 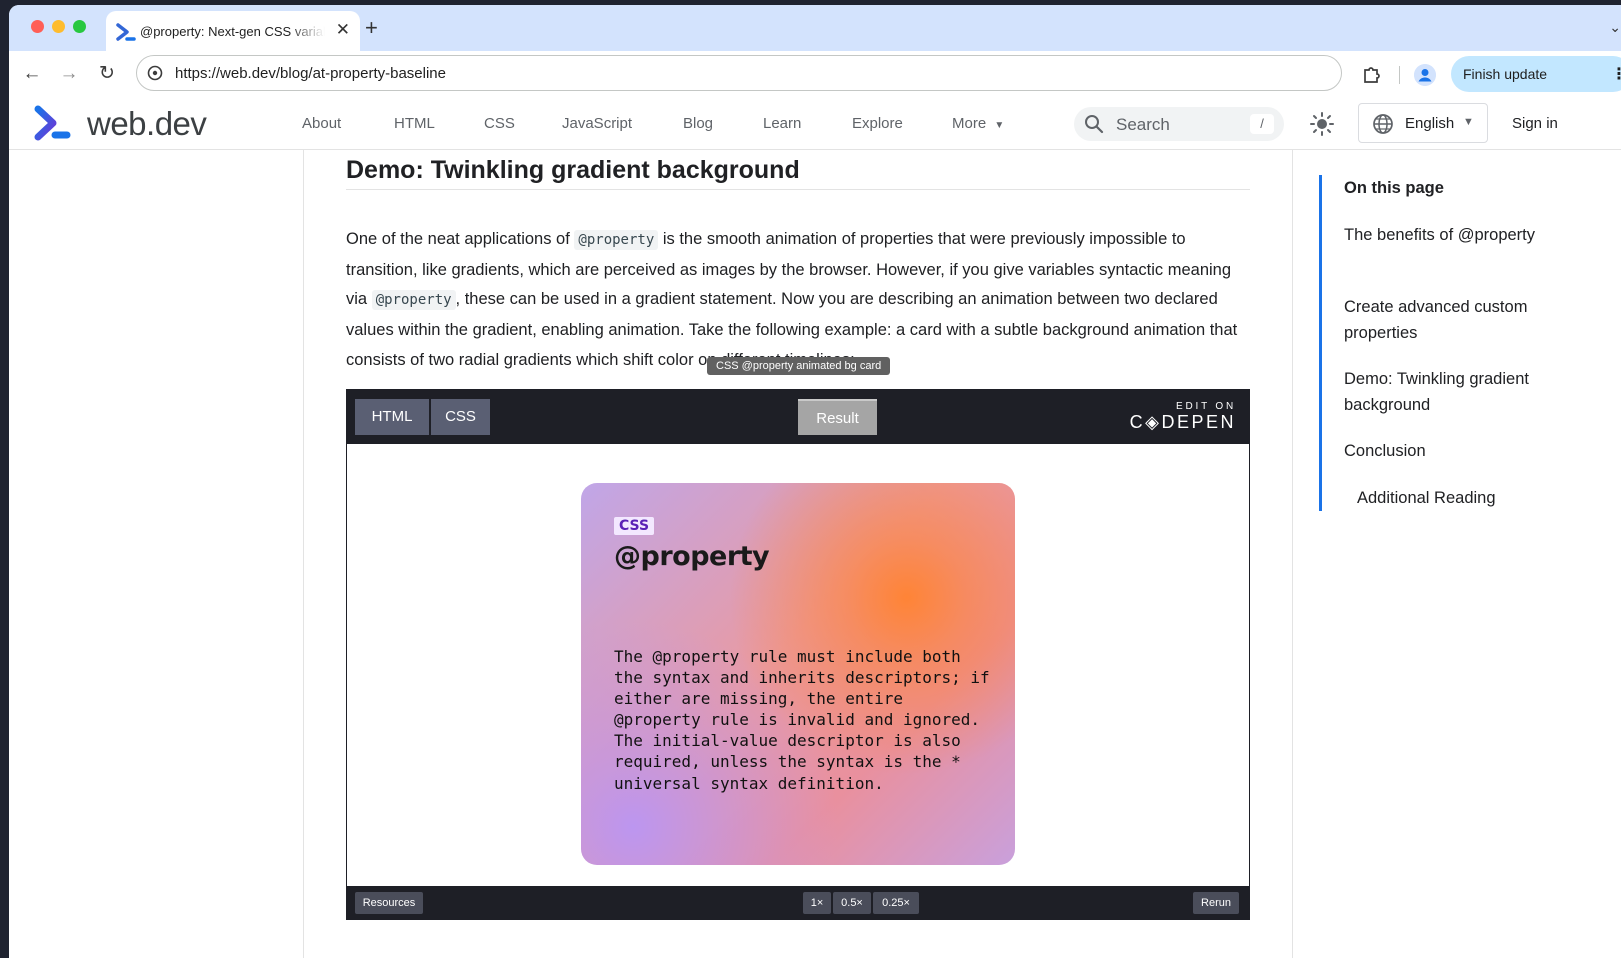 What do you see at coordinates (499, 123) in the screenshot?
I see `nav-css: CSS` at bounding box center [499, 123].